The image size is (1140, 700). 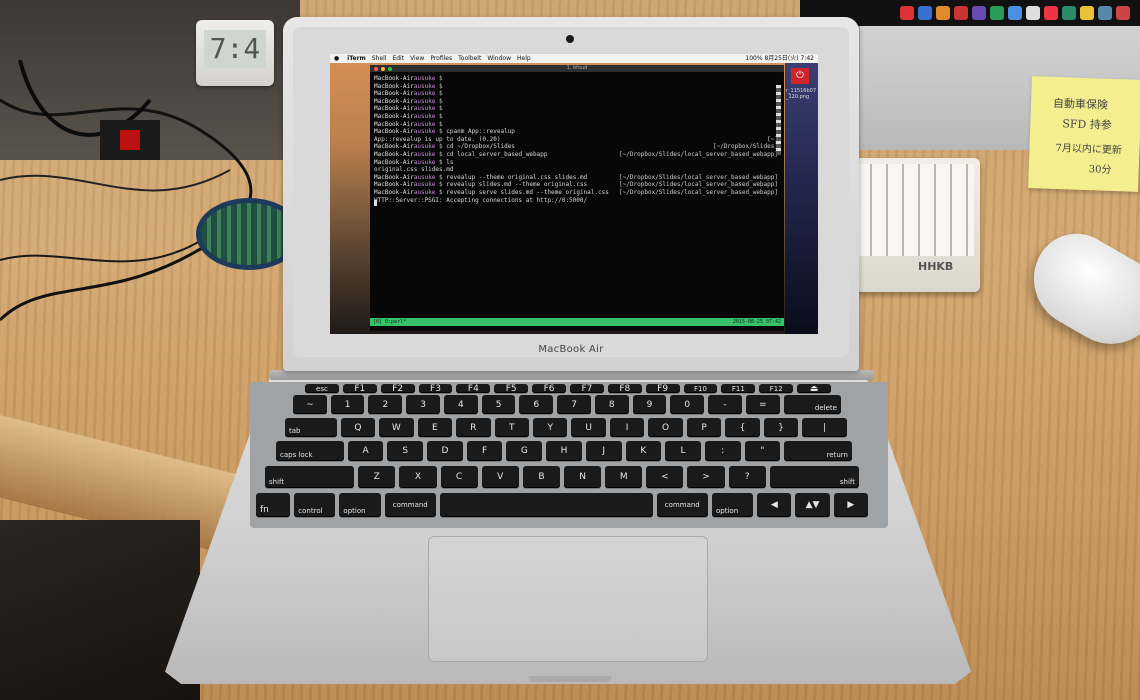 What do you see at coordinates (583, 477) in the screenshot?
I see `key-n: N` at bounding box center [583, 477].